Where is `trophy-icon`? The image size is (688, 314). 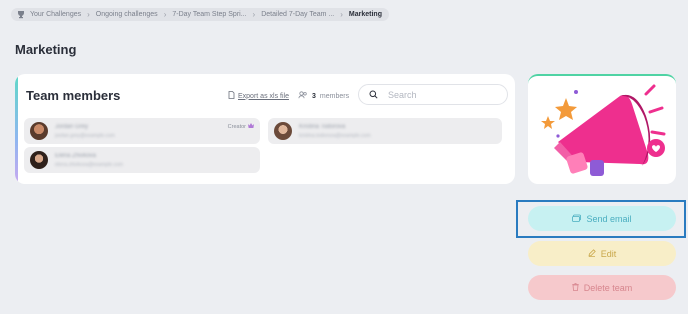 trophy-icon is located at coordinates (20, 14).